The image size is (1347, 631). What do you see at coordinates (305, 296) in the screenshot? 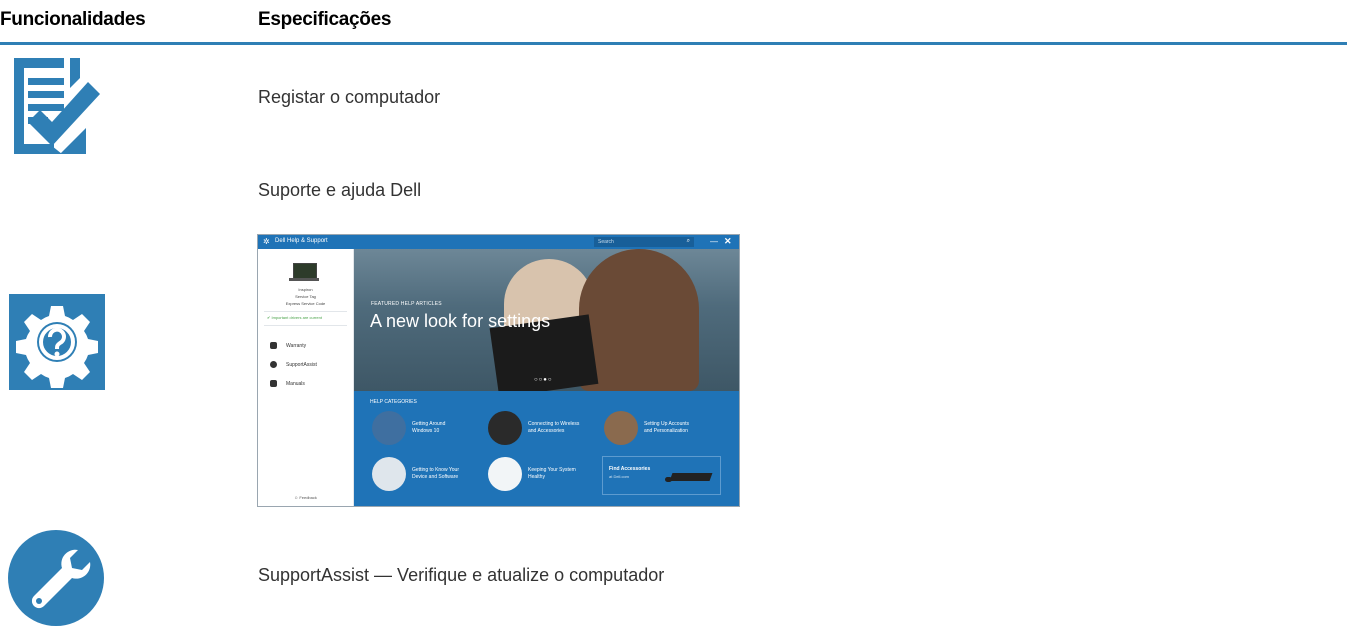
I see `service-tag: Service Tag` at bounding box center [305, 296].